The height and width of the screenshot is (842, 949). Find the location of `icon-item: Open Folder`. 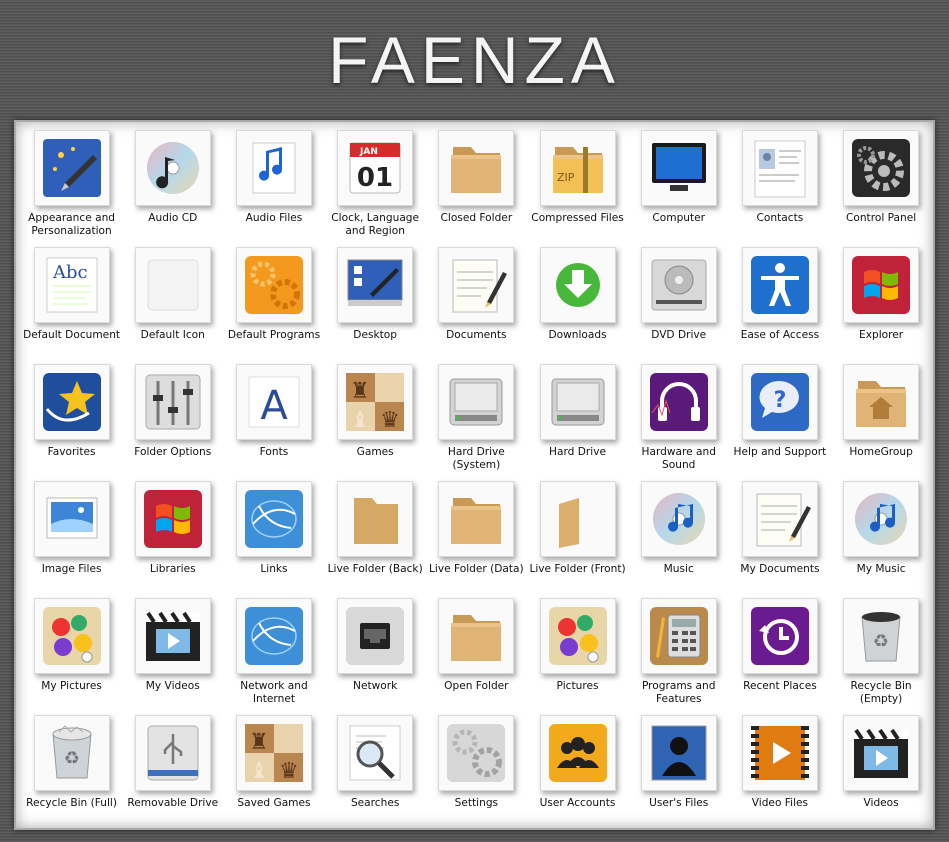

icon-item: Open Folder is located at coordinates (476, 656).